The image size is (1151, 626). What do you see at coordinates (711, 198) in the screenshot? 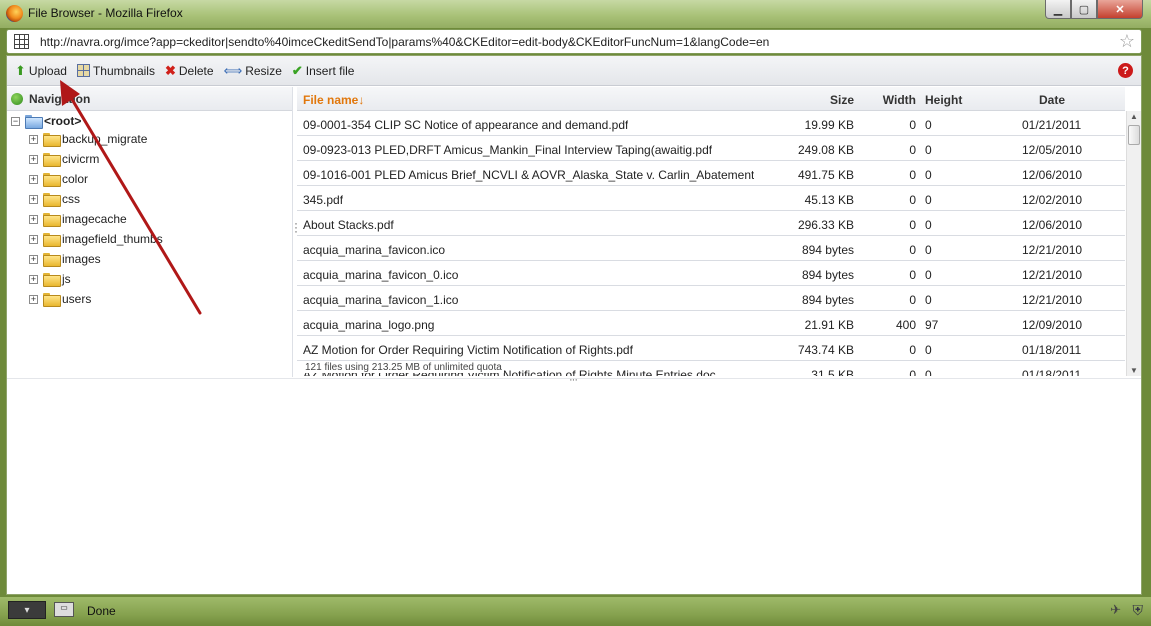
I see `file-row: 345.pdf 45.13 KB 0 0 12/02/2010` at bounding box center [711, 198].